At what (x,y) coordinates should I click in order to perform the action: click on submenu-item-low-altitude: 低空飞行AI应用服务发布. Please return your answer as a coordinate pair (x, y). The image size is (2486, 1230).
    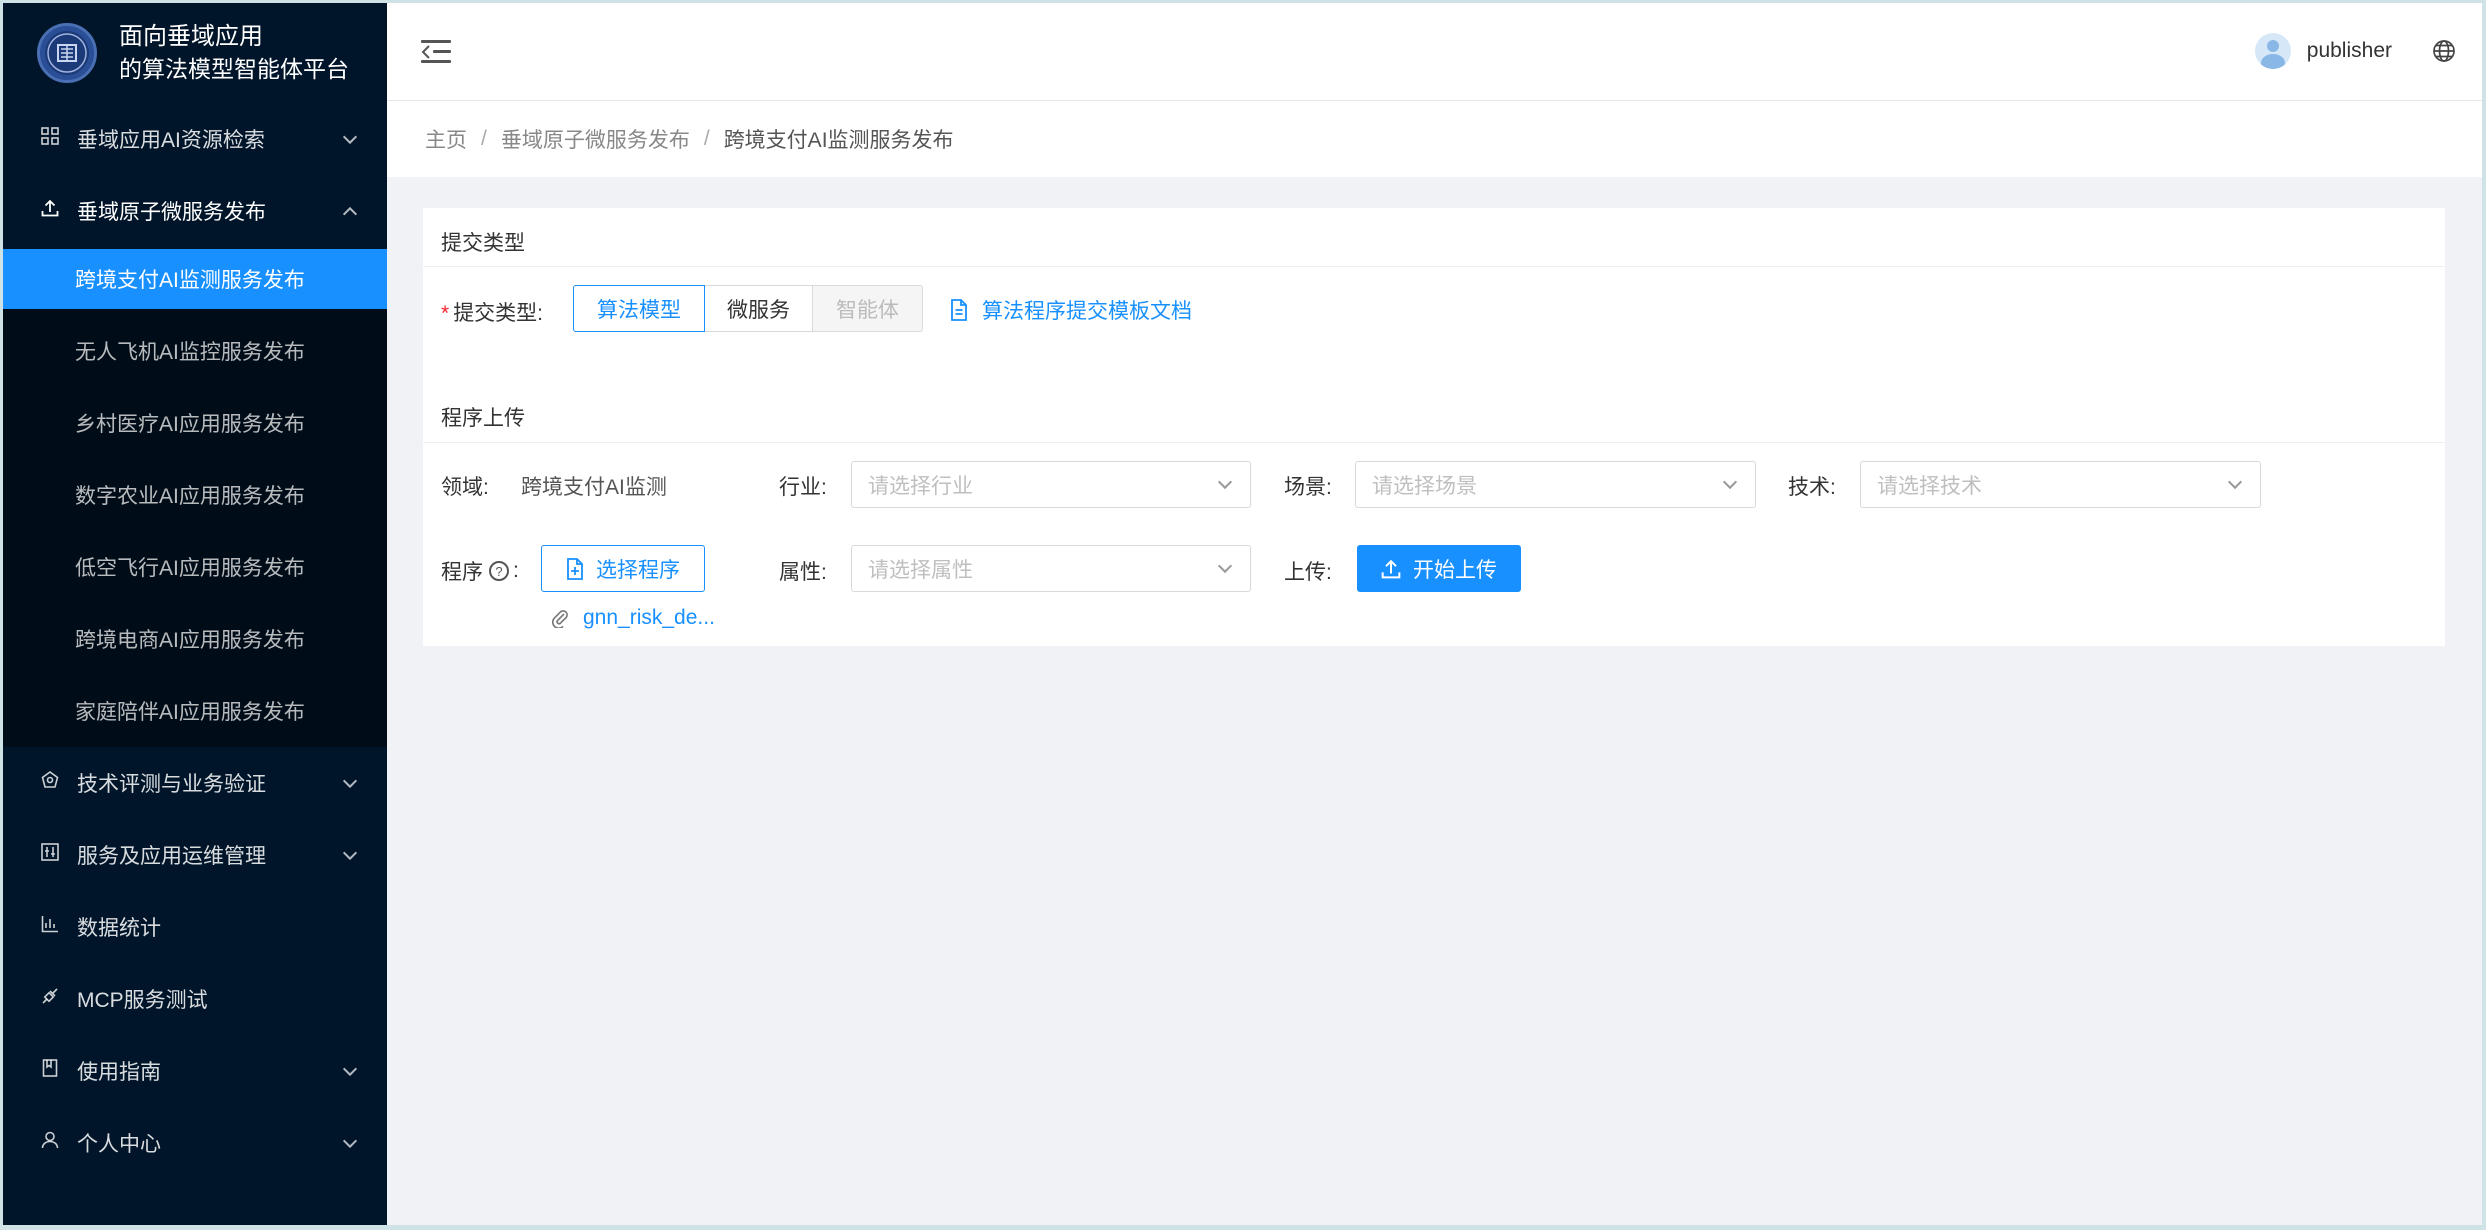
    Looking at the image, I should click on (195, 567).